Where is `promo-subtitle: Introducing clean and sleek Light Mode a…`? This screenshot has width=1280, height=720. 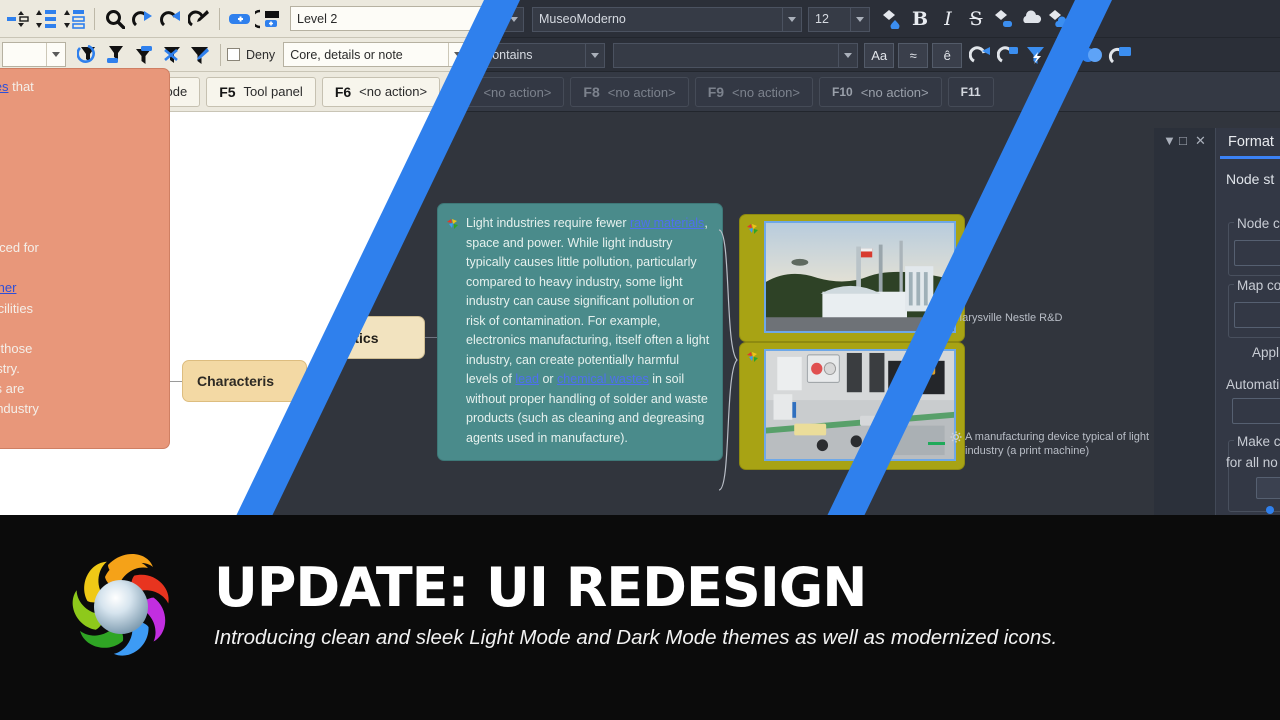 promo-subtitle: Introducing clean and sleek Light Mode a… is located at coordinates (636, 637).